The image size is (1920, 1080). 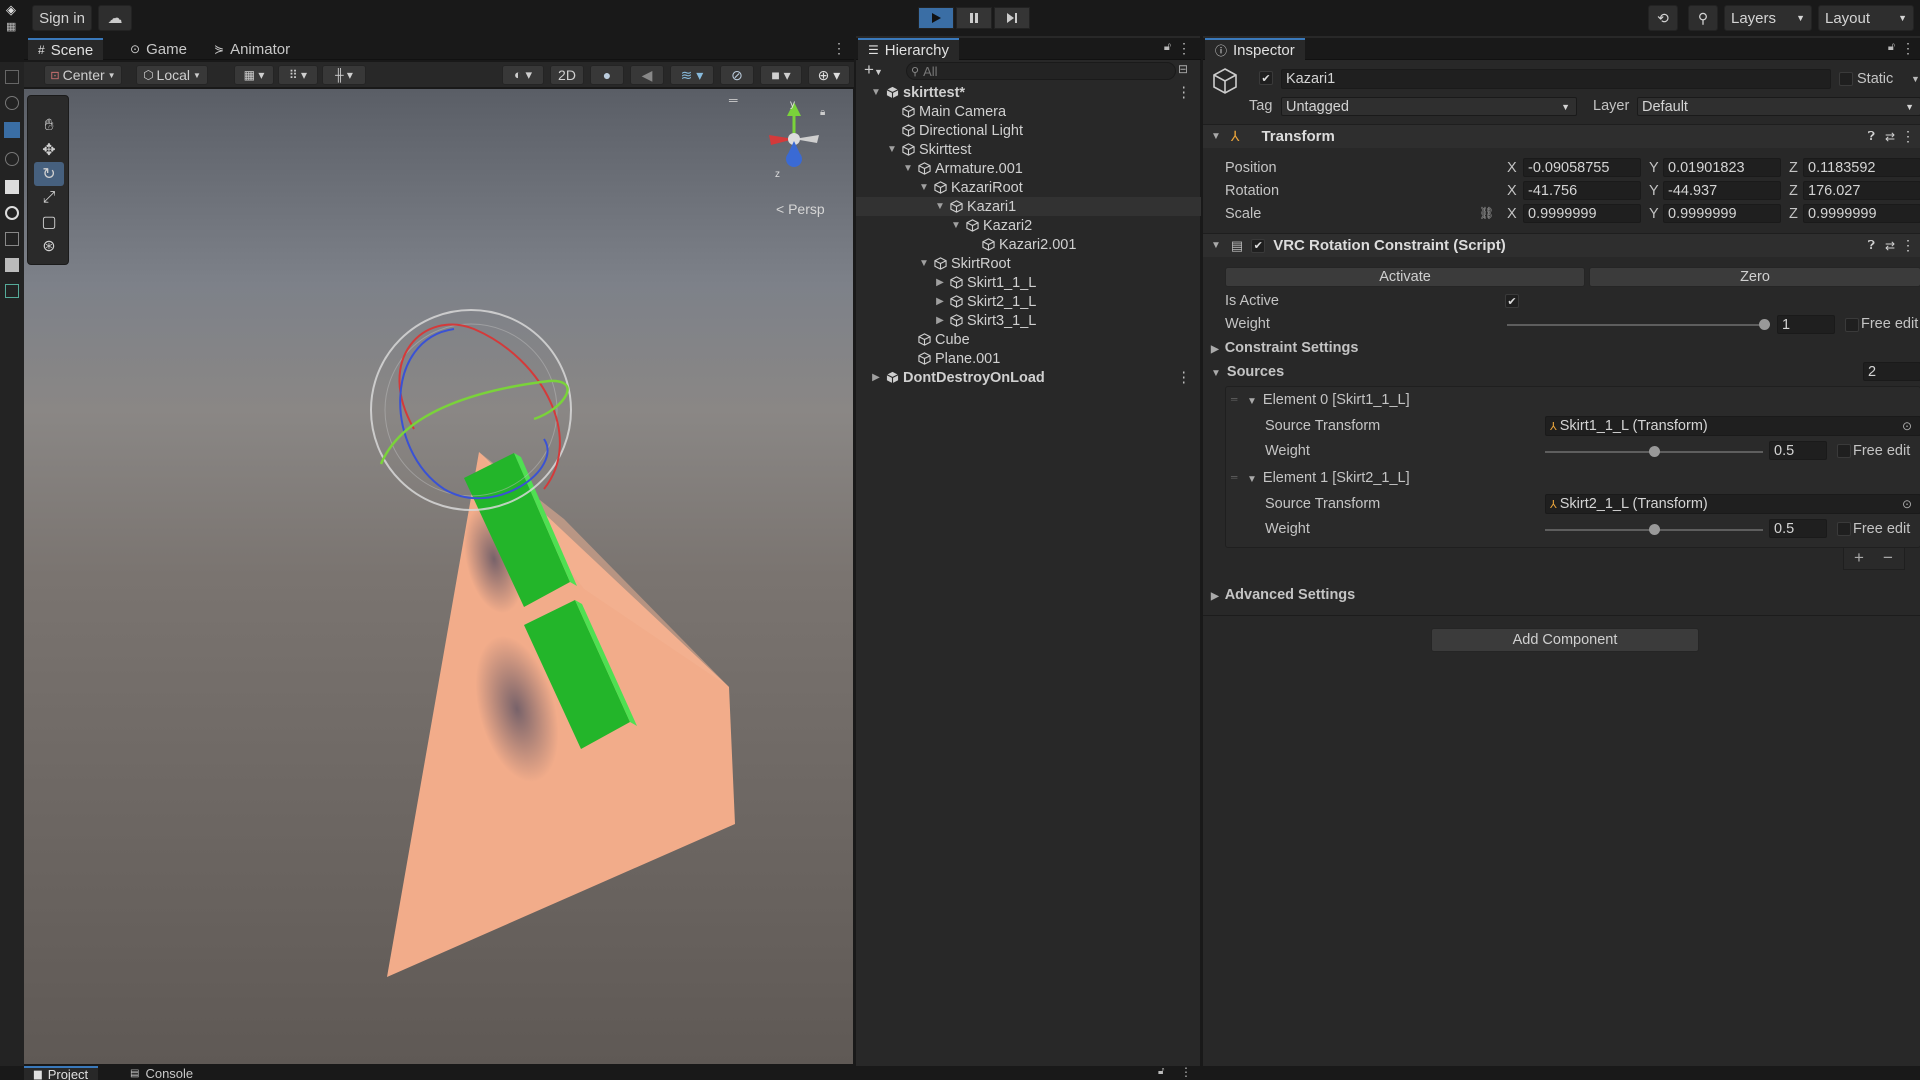 I want to click on hierarchy-item: ▶ Skirt3_1_L, so click(x=1028, y=320).